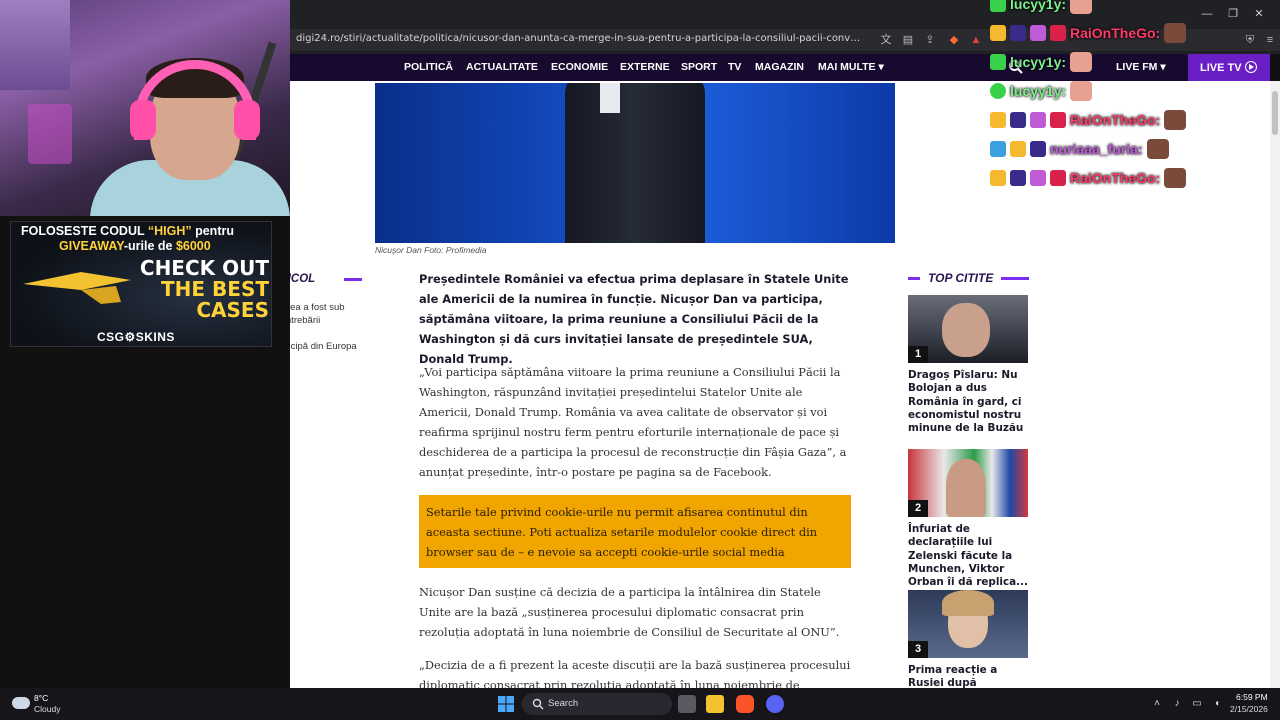 This screenshot has width=1280, height=720. I want to click on scroll-thumb, so click(1275, 113).